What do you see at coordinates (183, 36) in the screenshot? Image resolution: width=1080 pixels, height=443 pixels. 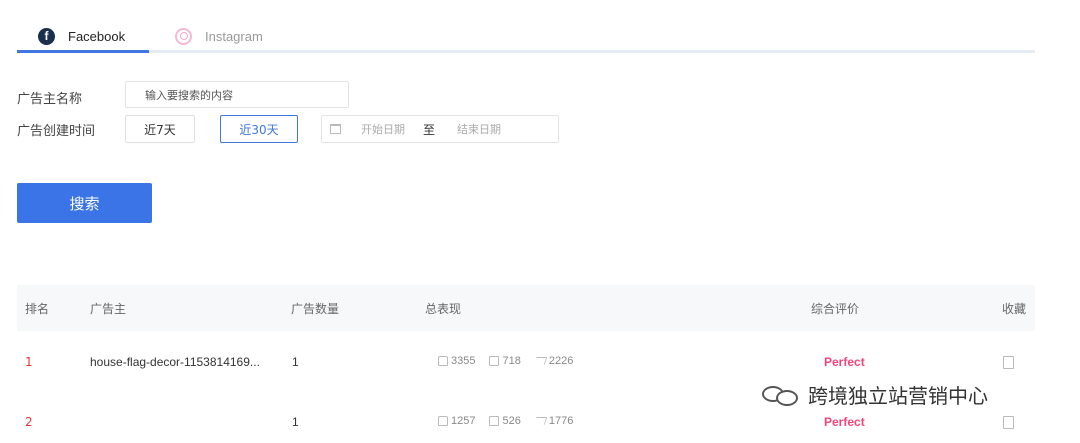 I see `instagram-icon` at bounding box center [183, 36].